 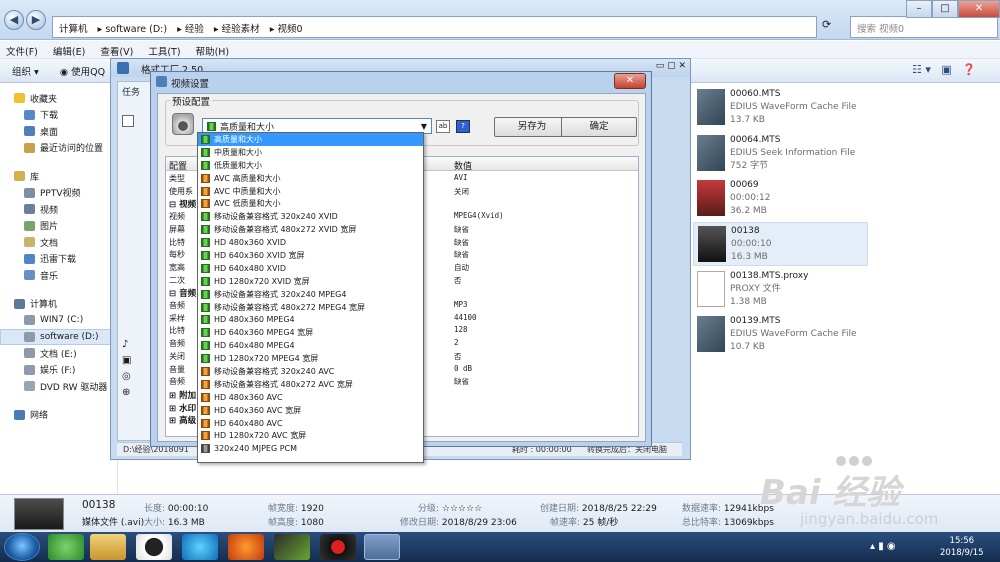 What do you see at coordinates (310, 152) in the screenshot?
I see `preset-option: 中质量和大小` at bounding box center [310, 152].